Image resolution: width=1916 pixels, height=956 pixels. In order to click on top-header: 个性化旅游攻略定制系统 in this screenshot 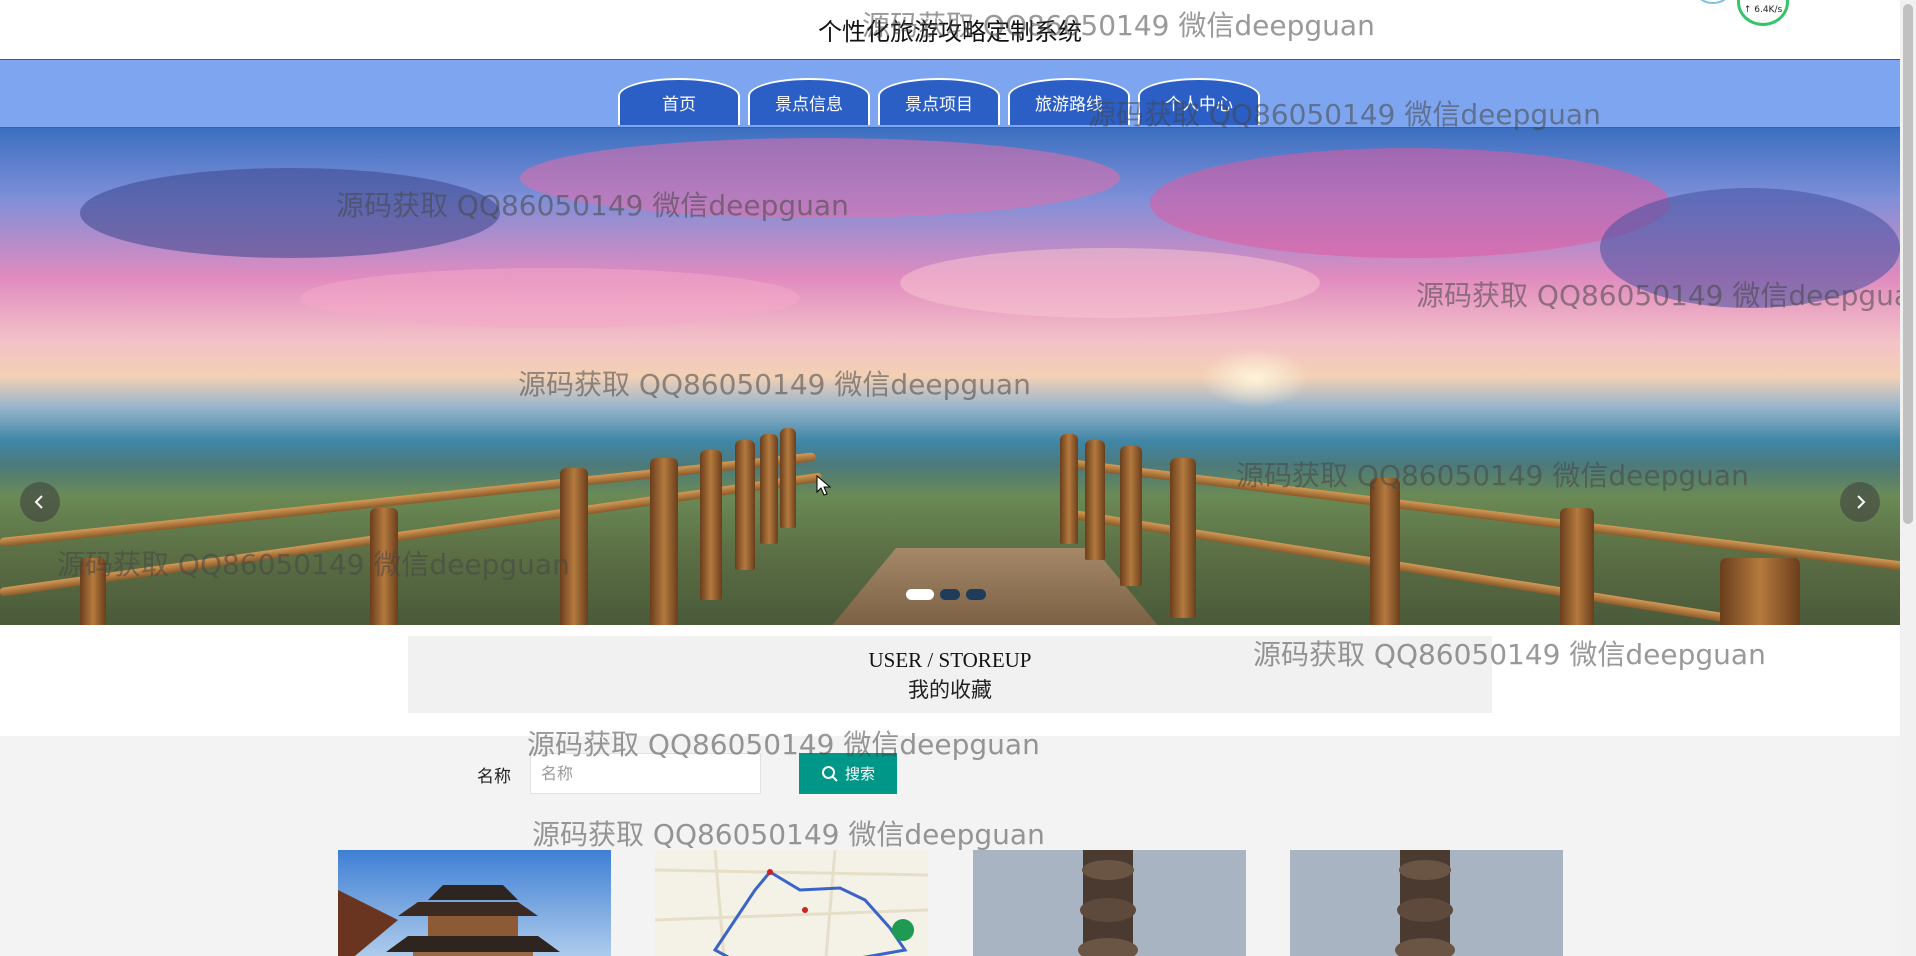, I will do `click(950, 30)`.